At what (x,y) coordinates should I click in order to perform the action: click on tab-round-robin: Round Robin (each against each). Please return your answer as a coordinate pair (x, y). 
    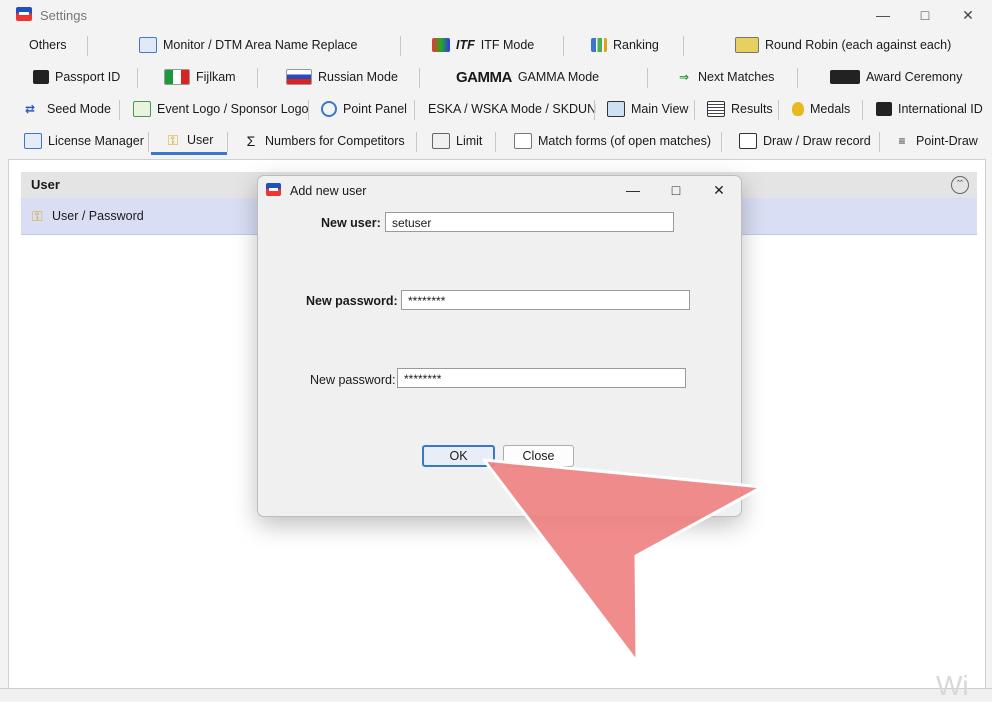
    Looking at the image, I should click on (843, 45).